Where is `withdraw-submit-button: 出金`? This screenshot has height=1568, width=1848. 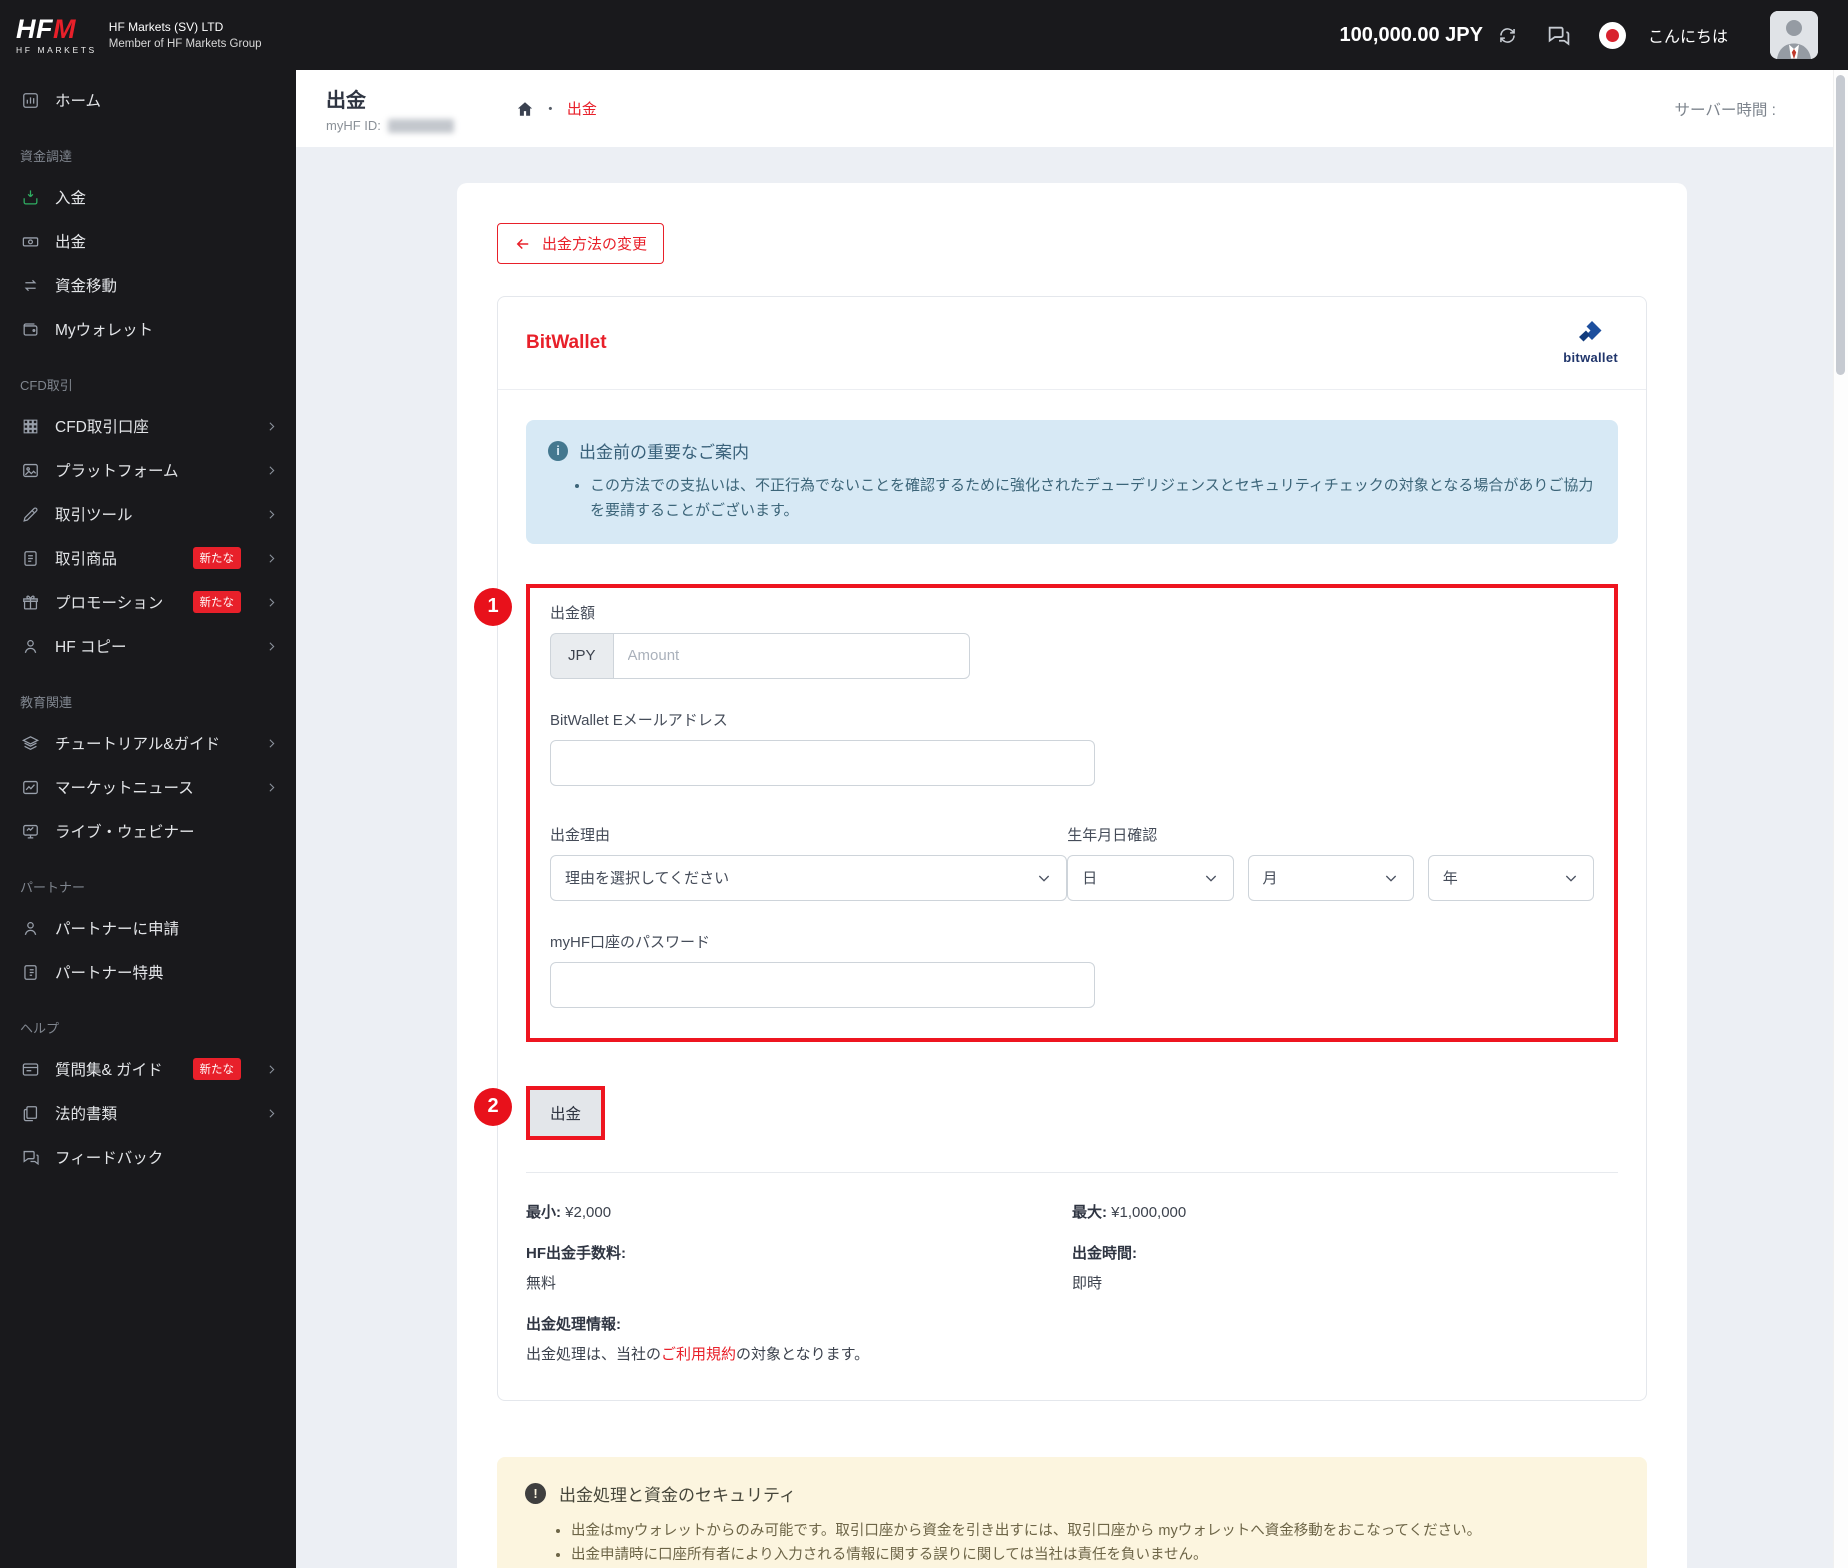
withdraw-submit-button: 出金 is located at coordinates (566, 1112).